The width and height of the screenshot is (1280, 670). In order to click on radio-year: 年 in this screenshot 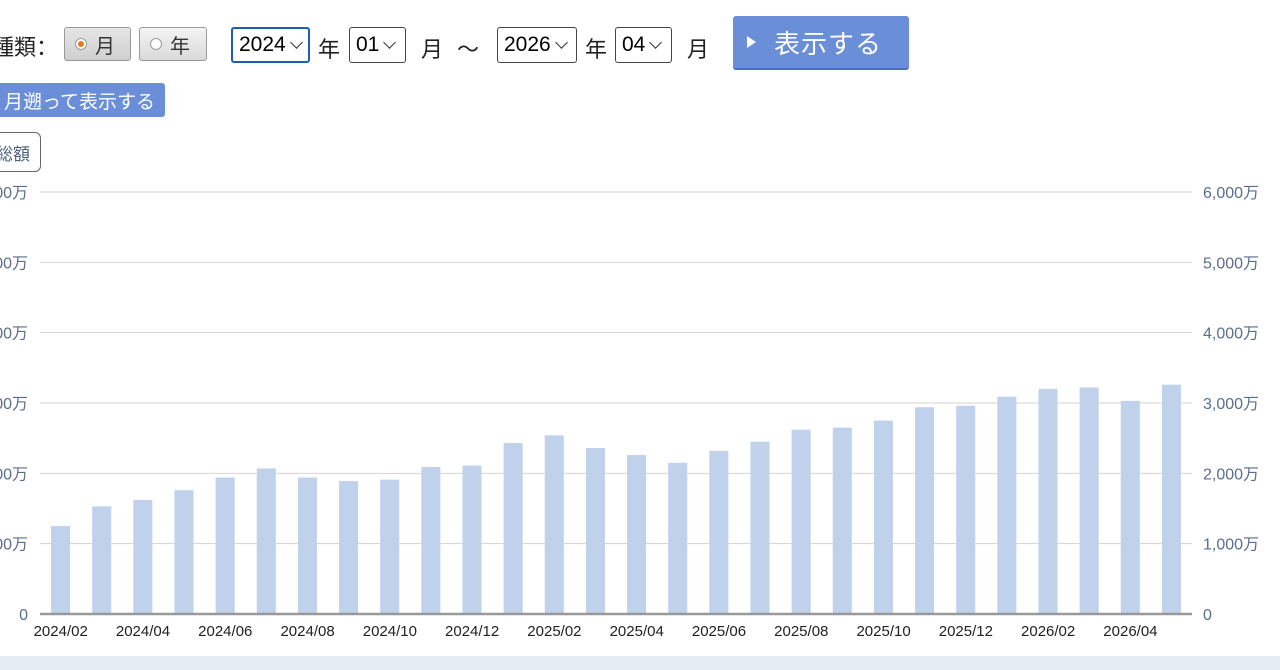, I will do `click(173, 44)`.